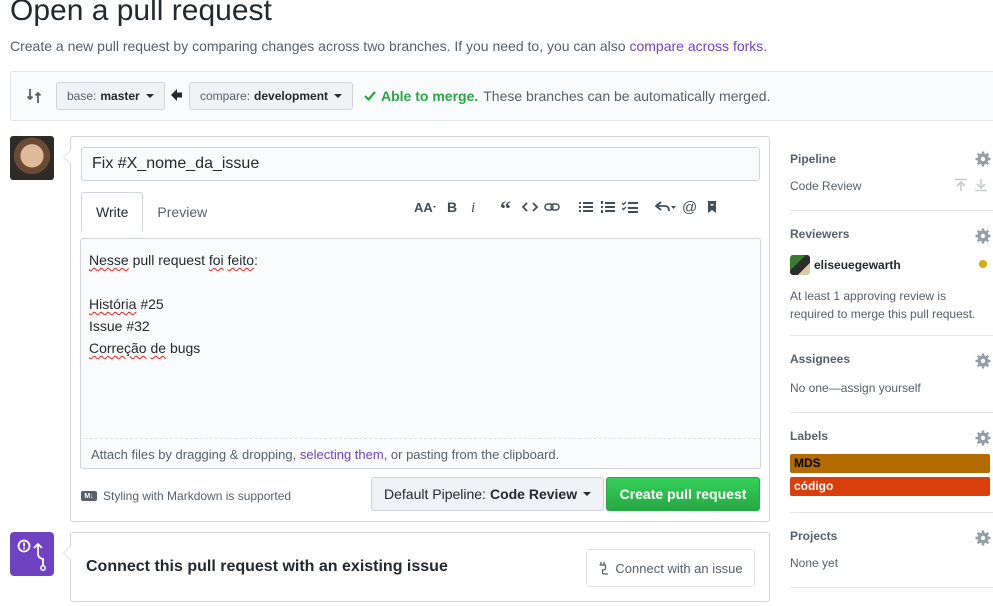 Image resolution: width=993 pixels, height=606 pixels. Describe the element at coordinates (765, 46) in the screenshot. I see `subtitle-end: .` at that location.